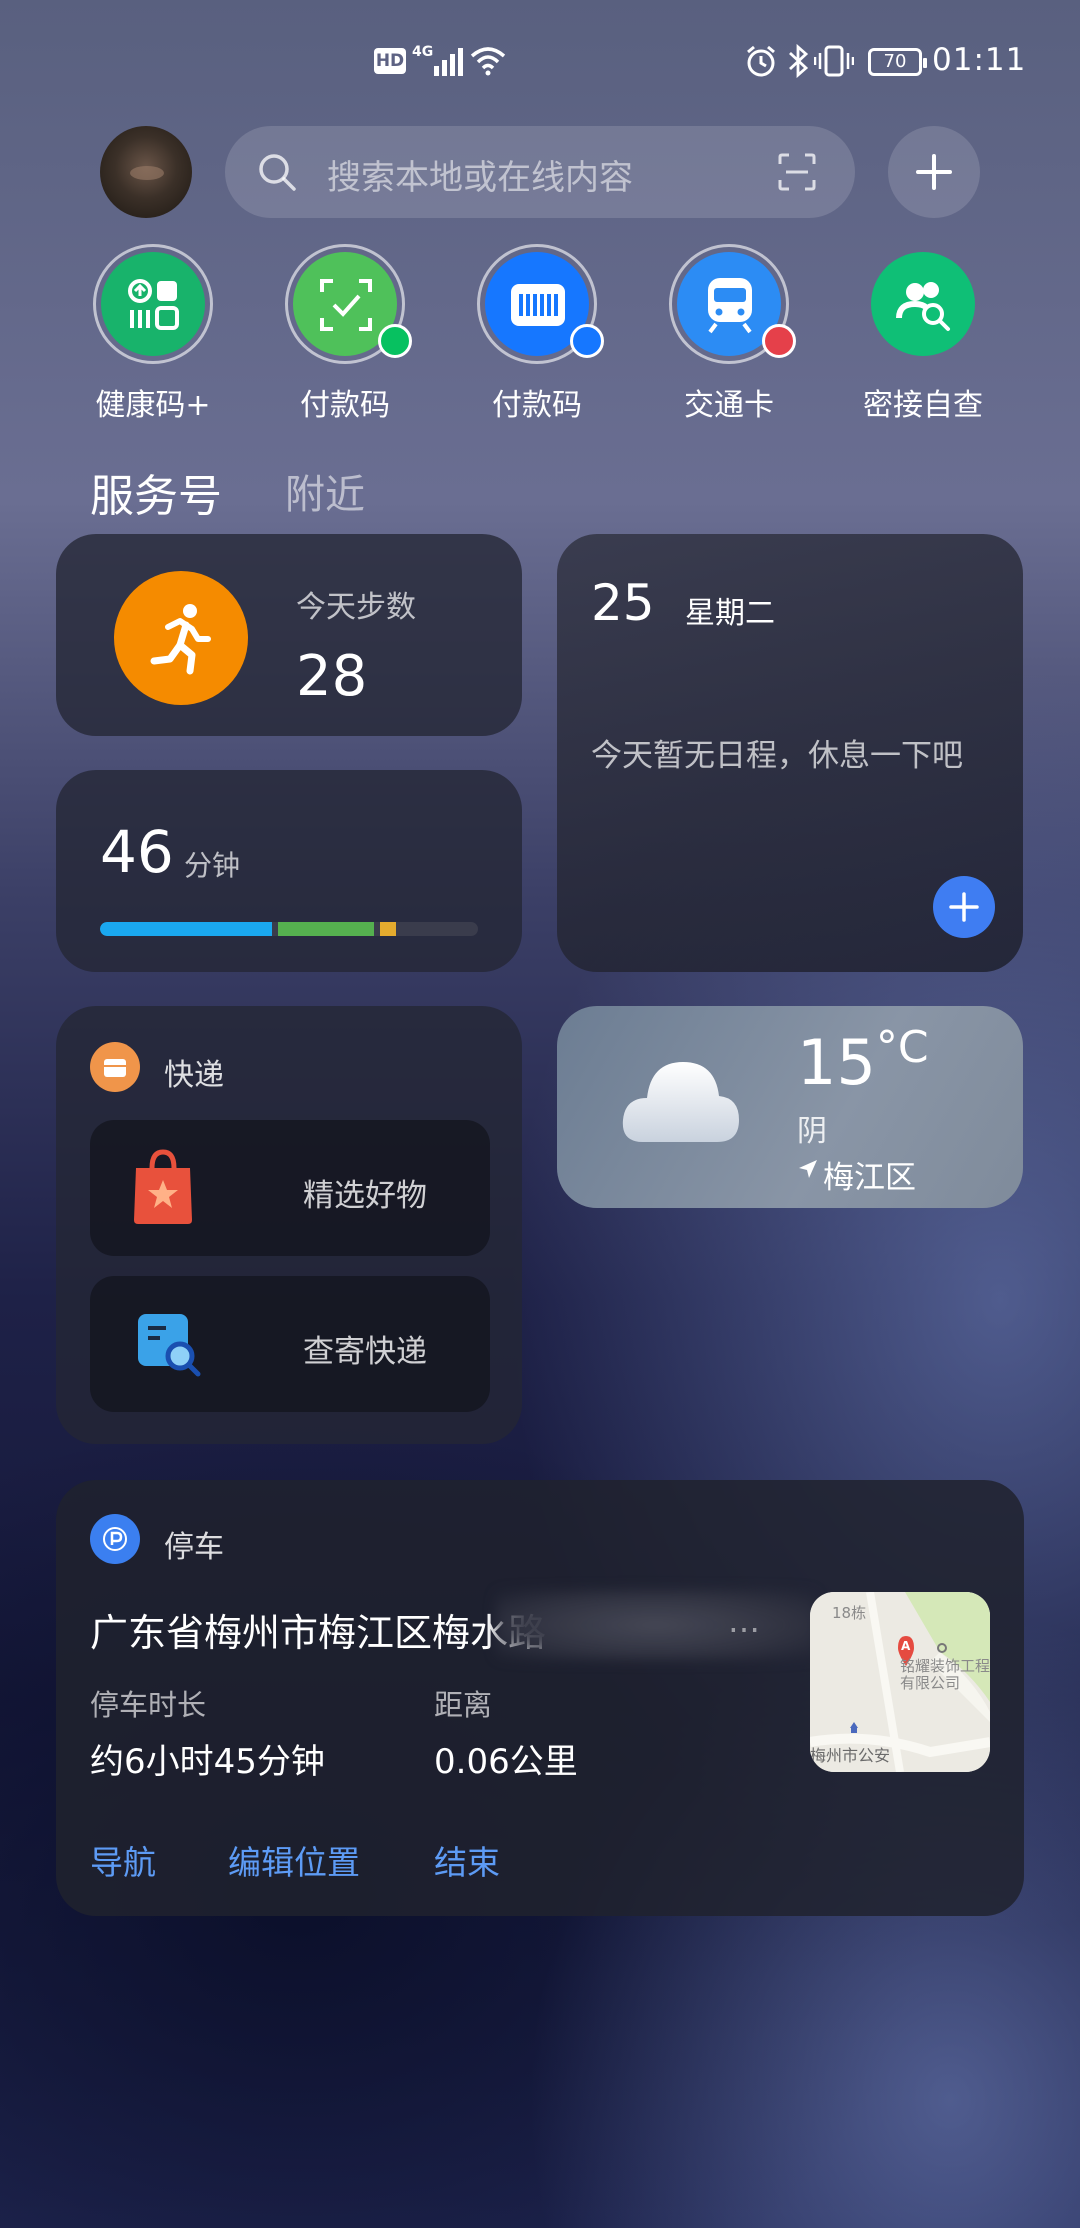 The image size is (1080, 2228). Describe the element at coordinates (346, 305) in the screenshot. I see `scan-pay-icon` at that location.